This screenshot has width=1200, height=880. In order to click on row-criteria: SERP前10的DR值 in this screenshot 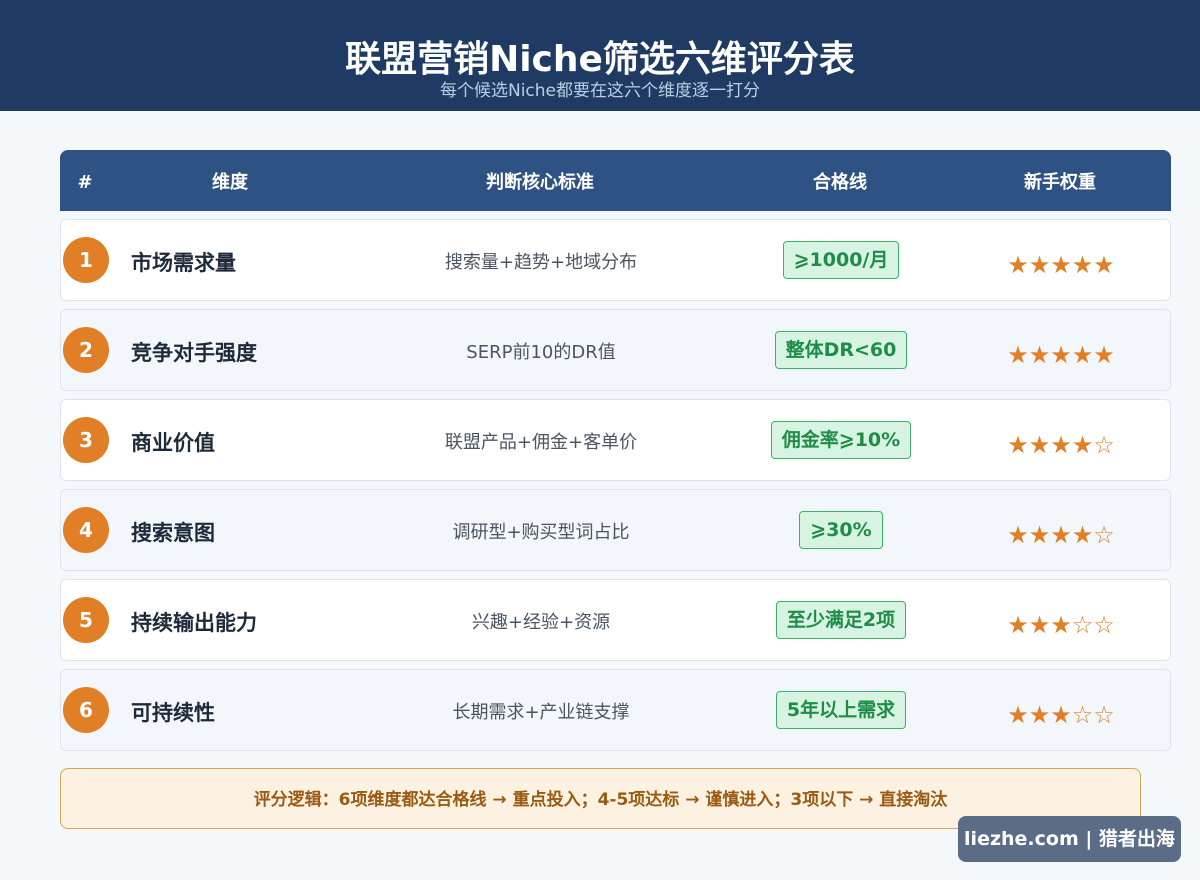, I will do `click(541, 352)`.